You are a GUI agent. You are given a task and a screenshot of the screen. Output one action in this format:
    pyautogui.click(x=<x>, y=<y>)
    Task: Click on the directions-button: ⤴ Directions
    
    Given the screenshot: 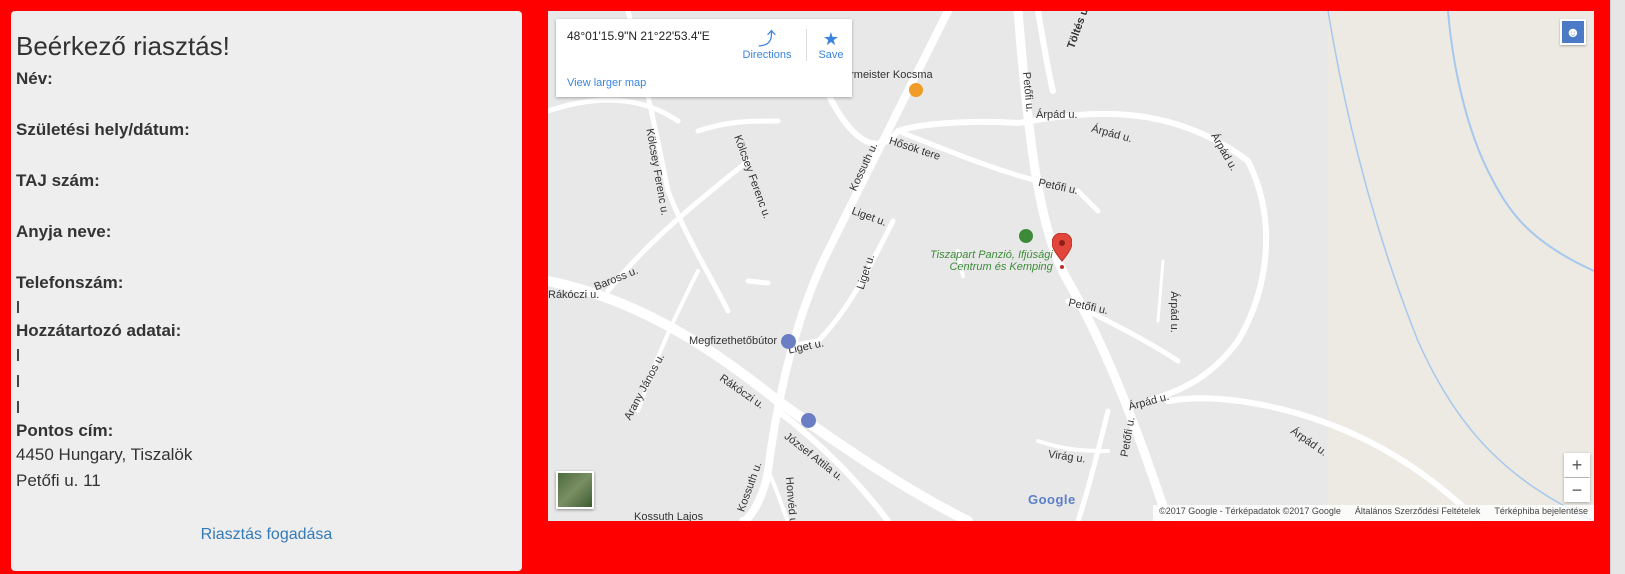 What is the action you would take?
    pyautogui.click(x=767, y=45)
    